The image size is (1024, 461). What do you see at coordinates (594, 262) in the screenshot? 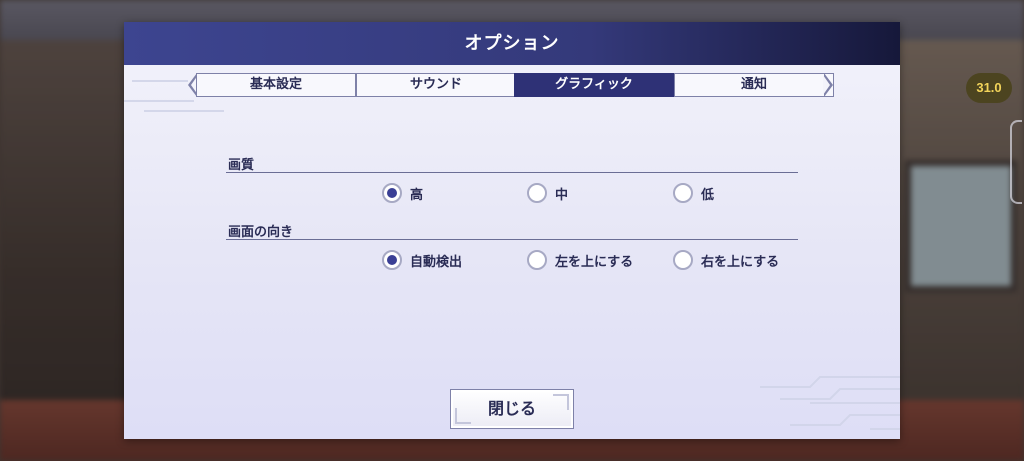
I see `option-label: 左を上にする` at bounding box center [594, 262].